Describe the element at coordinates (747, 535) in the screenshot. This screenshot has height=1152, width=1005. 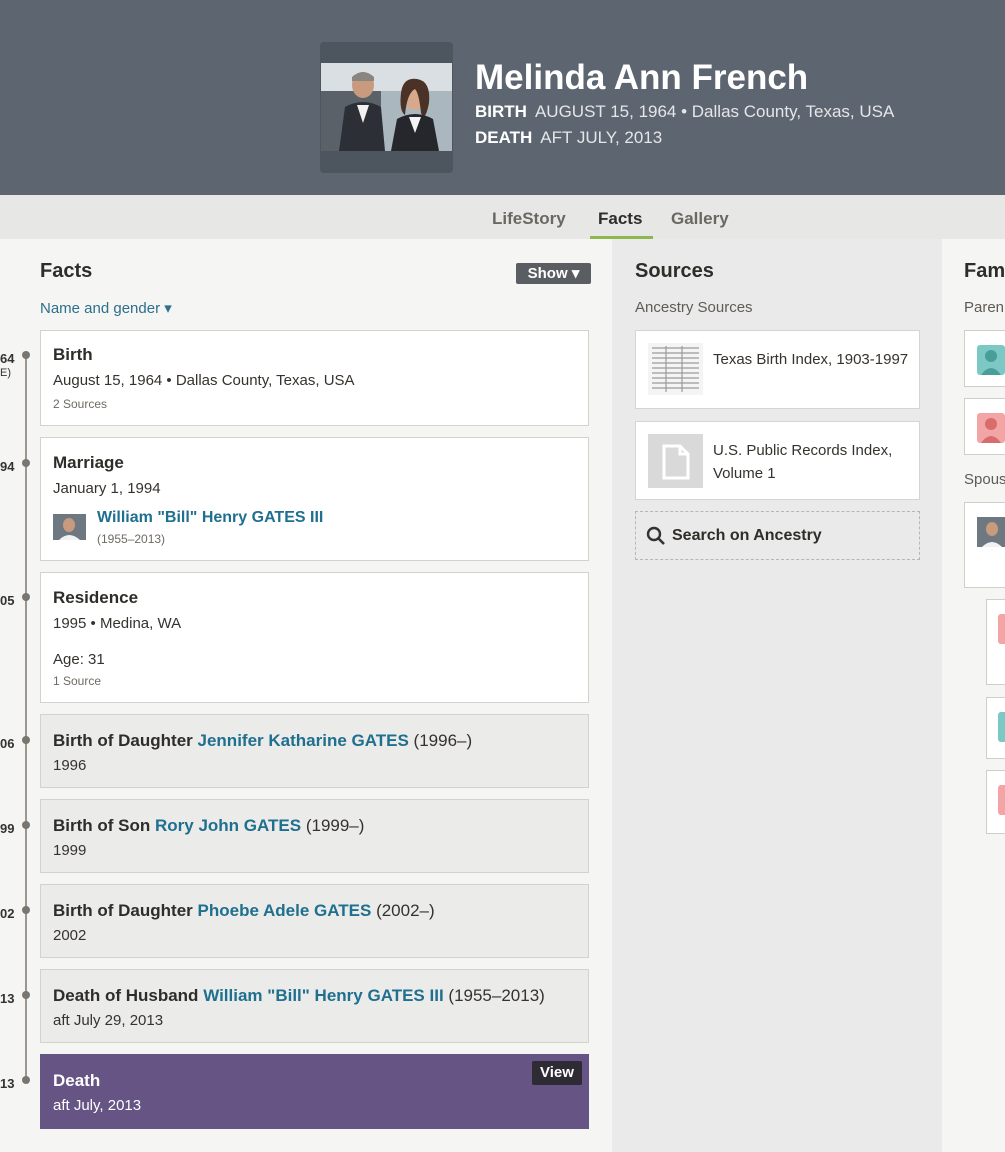
I see `search-on-ancestry-label: Search on Ancestry` at that location.